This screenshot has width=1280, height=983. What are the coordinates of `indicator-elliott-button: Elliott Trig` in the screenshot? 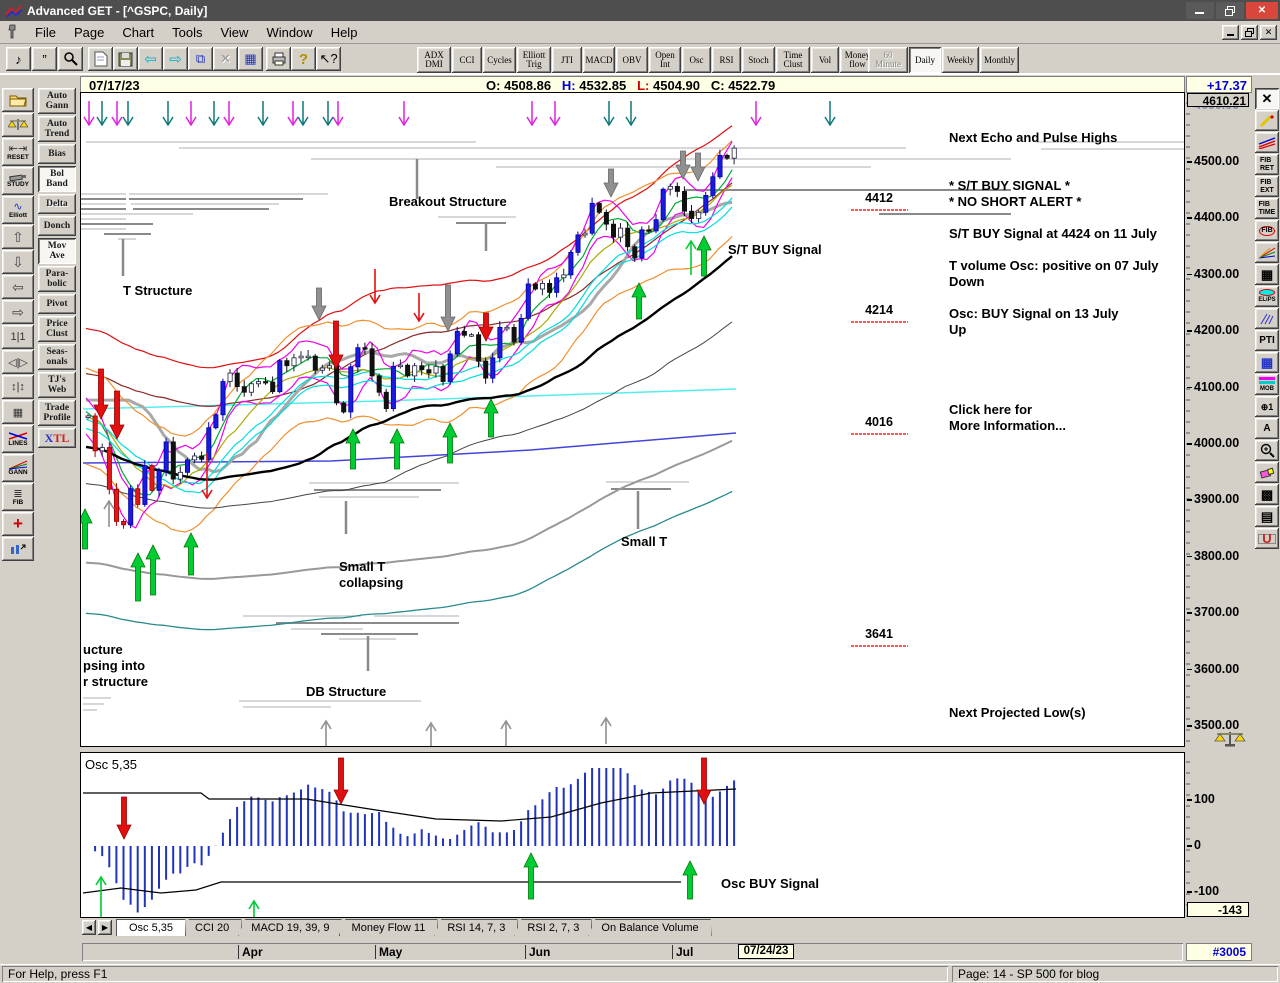 It's located at (534, 60).